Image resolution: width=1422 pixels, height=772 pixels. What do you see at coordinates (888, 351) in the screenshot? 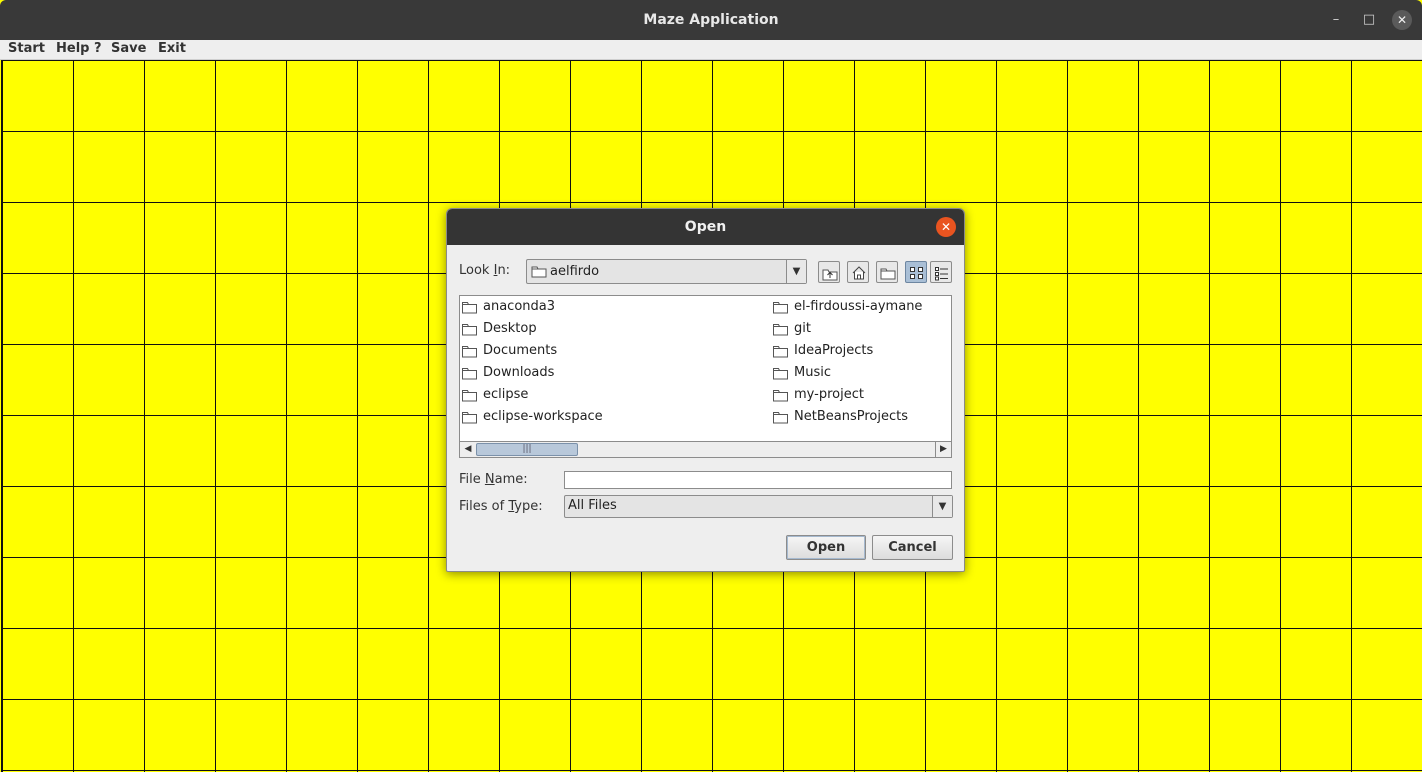
I see `folder-item: IdeaProjects` at bounding box center [888, 351].